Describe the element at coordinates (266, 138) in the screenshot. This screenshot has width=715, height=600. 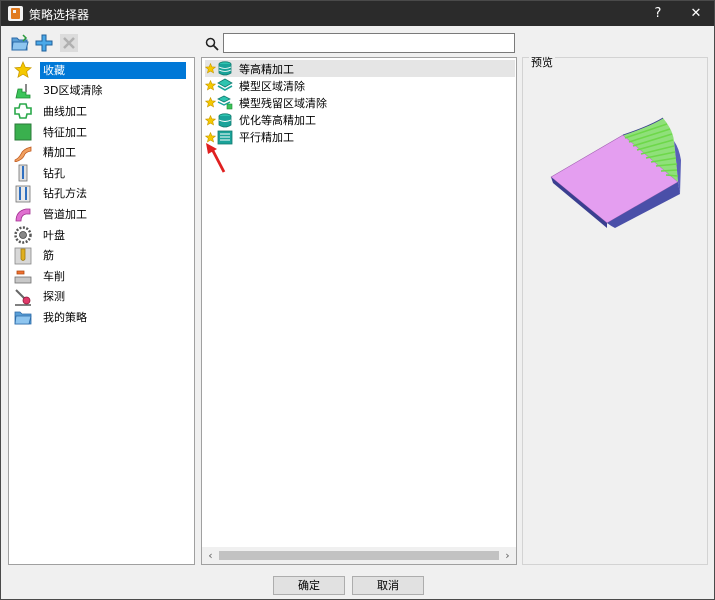
I see `strategy-label: 平行精加工` at that location.